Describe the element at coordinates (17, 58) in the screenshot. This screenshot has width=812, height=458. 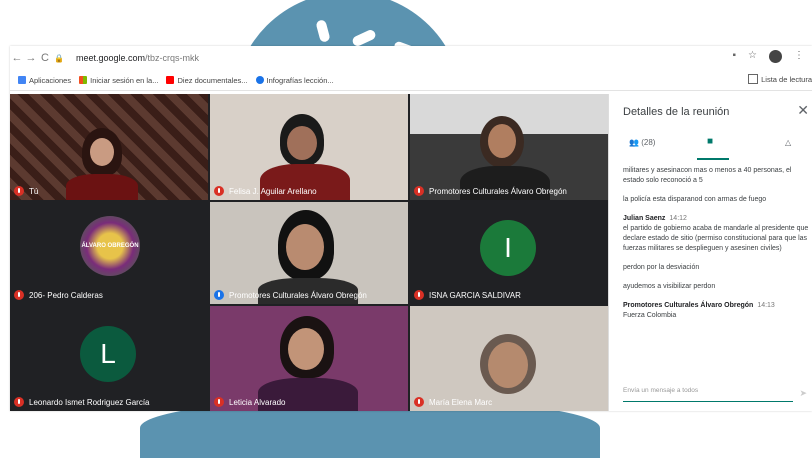
I see `back-icon: ←` at that location.